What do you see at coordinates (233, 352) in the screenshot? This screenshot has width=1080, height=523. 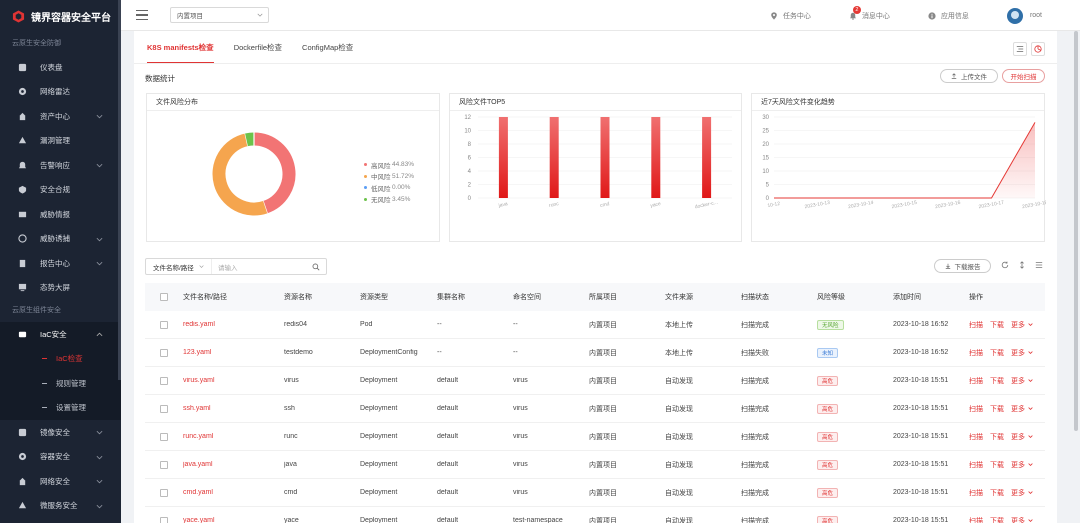 I see `file-name-link: 123.yaml` at bounding box center [233, 352].